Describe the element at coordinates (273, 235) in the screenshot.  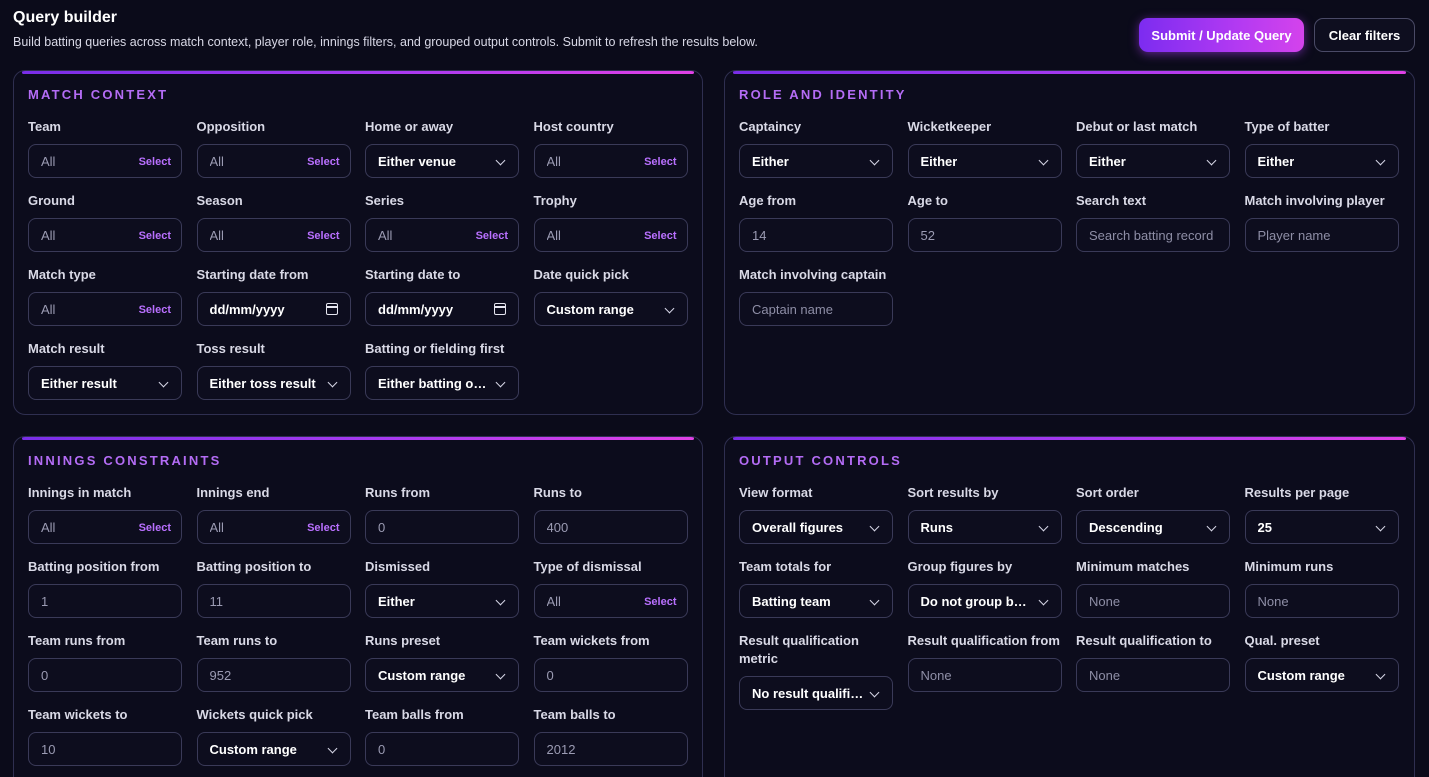
I see `season-multiselect: All Select` at that location.